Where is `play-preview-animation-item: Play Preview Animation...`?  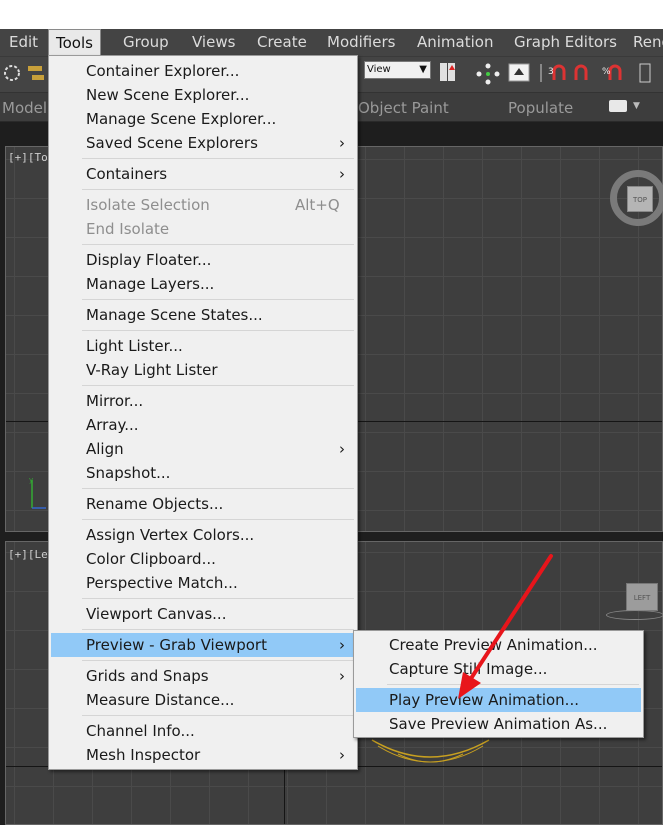
play-preview-animation-item: Play Preview Animation... is located at coordinates (498, 700).